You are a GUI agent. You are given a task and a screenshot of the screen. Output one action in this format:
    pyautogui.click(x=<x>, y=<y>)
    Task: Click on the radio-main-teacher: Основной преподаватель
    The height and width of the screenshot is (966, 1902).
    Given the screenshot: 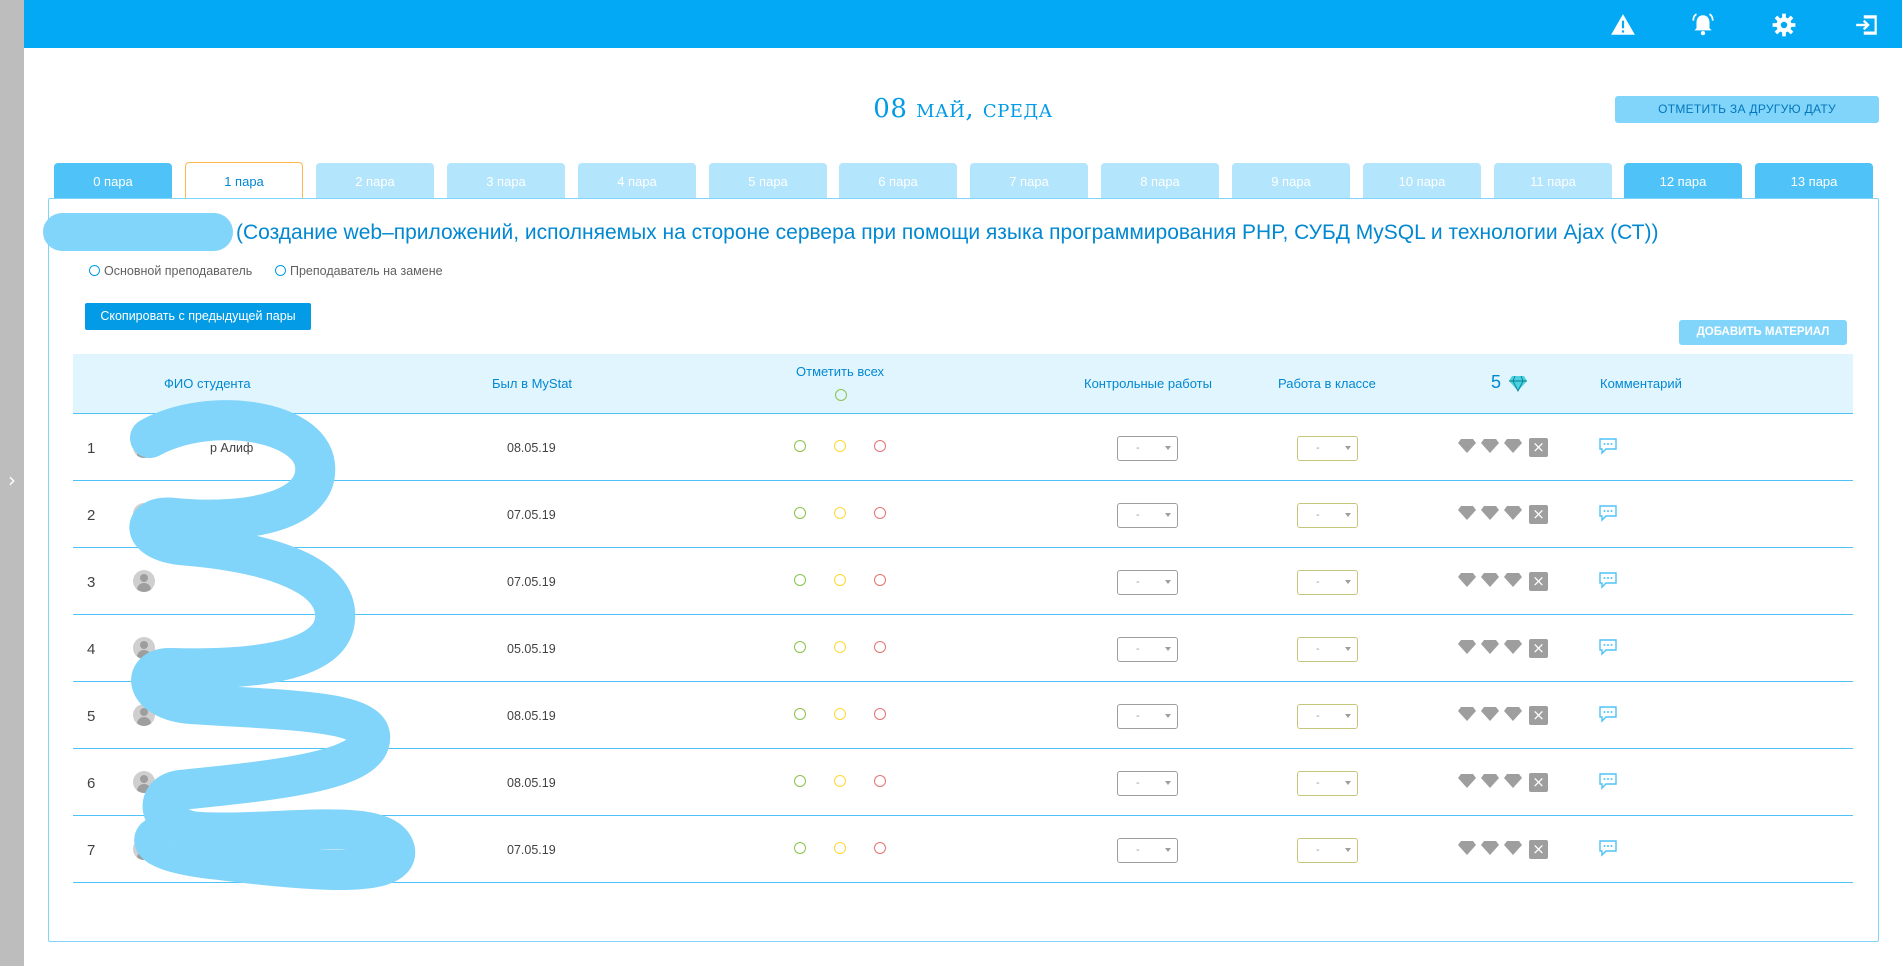 What is the action you would take?
    pyautogui.click(x=170, y=271)
    